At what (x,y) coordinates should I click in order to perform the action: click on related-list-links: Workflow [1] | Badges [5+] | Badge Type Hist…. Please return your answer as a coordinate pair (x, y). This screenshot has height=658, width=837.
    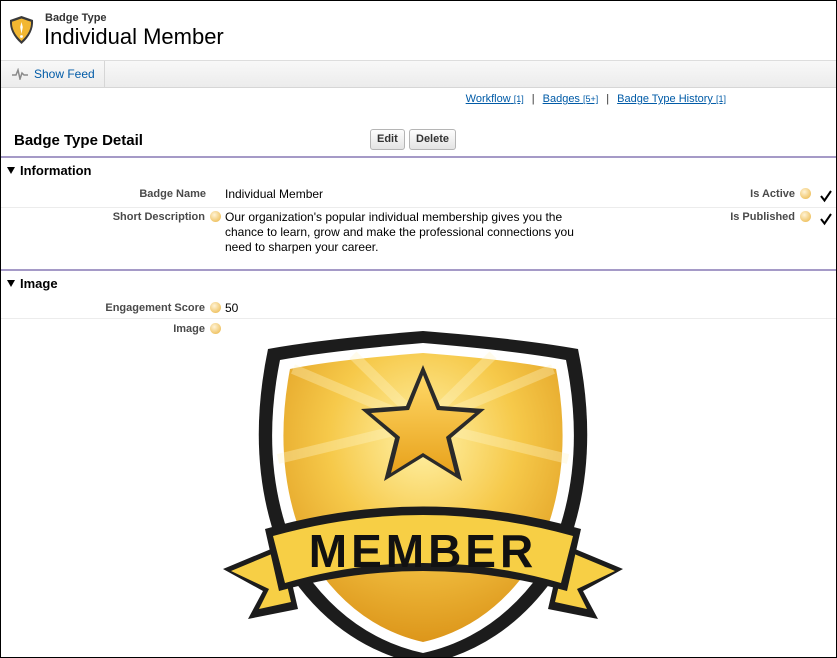
    Looking at the image, I should click on (596, 99).